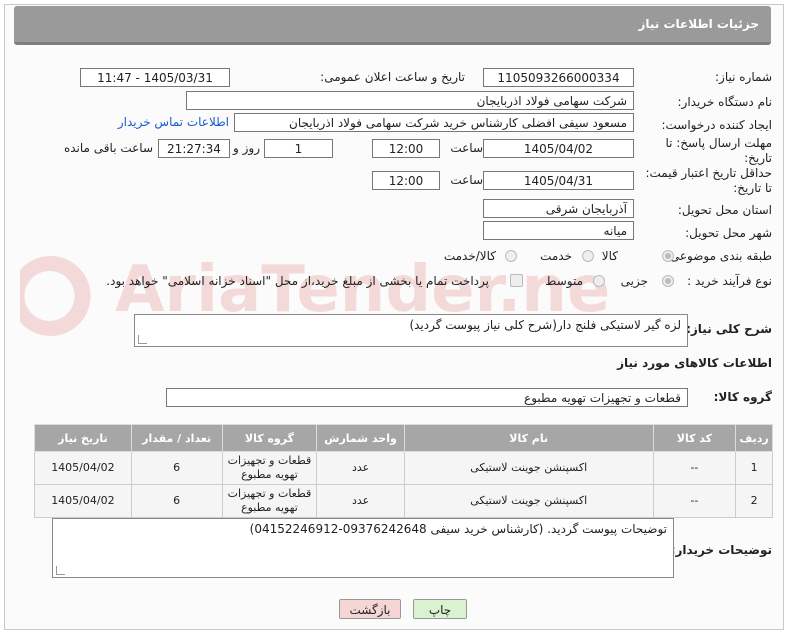 This screenshot has width=788, height=636. What do you see at coordinates (558, 230) in the screenshot?
I see `city-field: میانه` at bounding box center [558, 230].